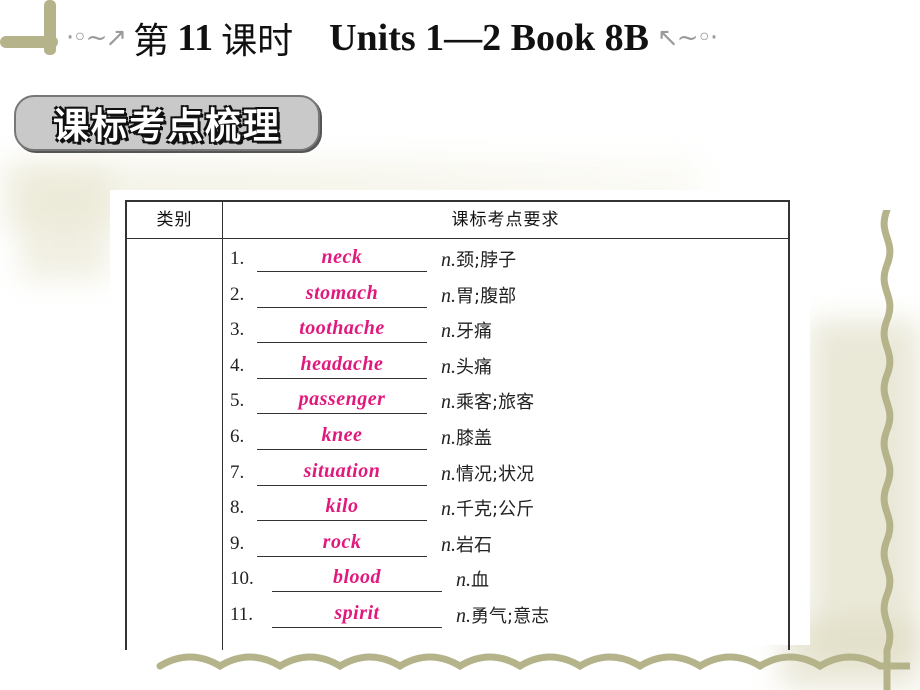  What do you see at coordinates (486, 296) in the screenshot?
I see `meaning: 胃;腹部` at bounding box center [486, 296].